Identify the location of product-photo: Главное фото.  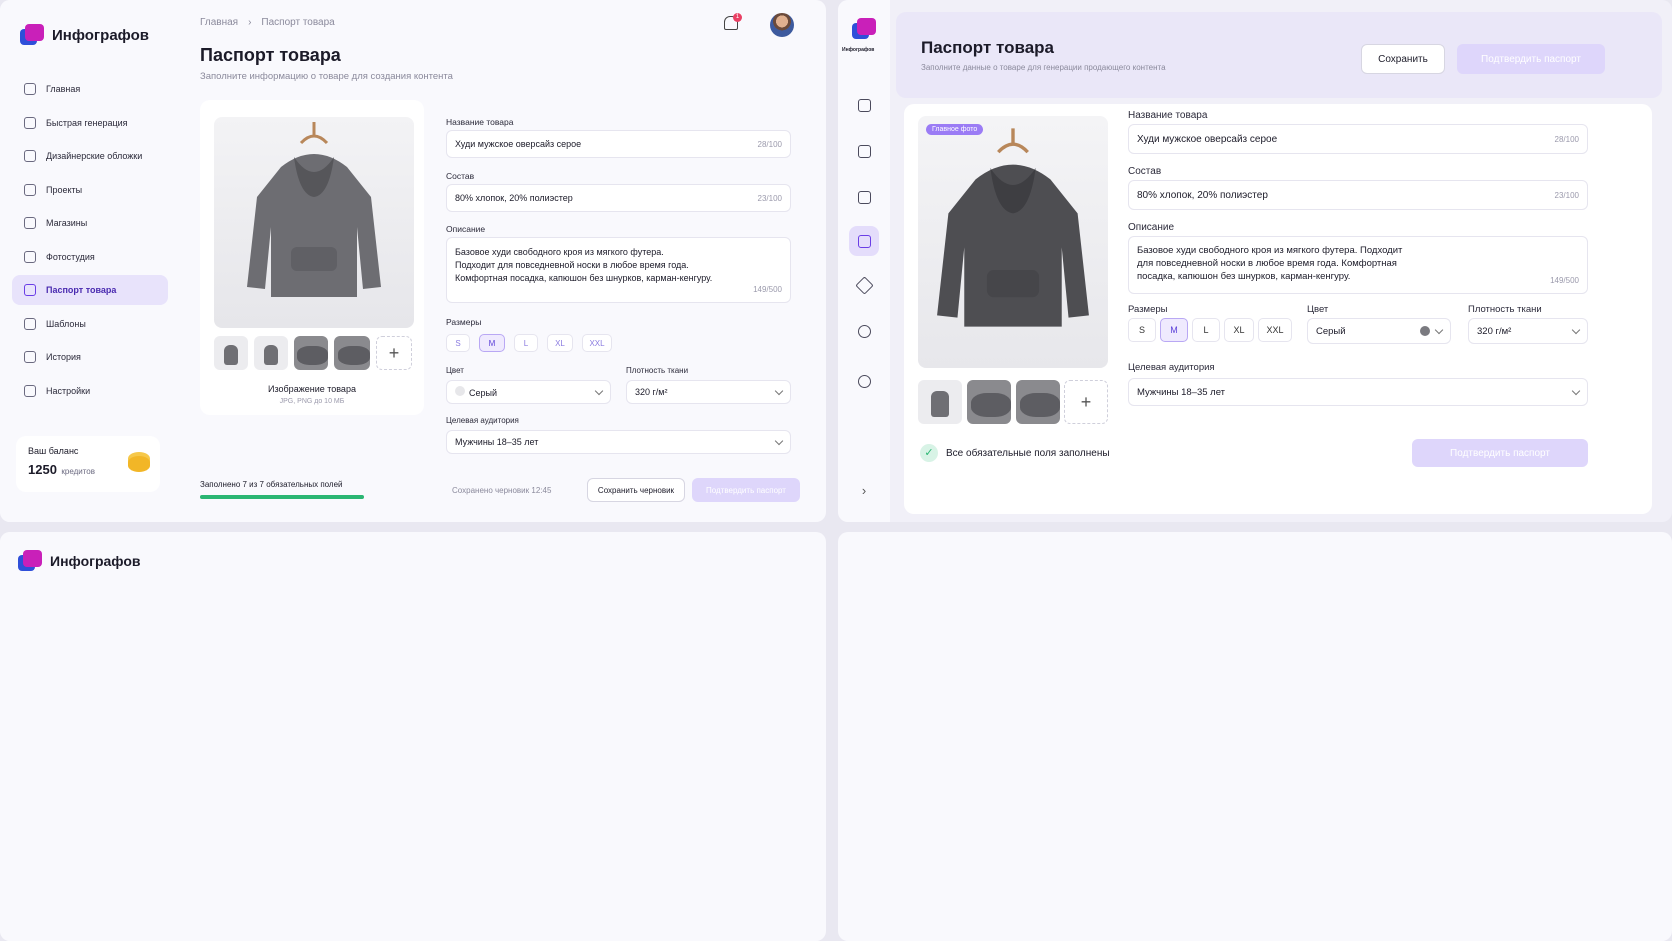
(1013, 242).